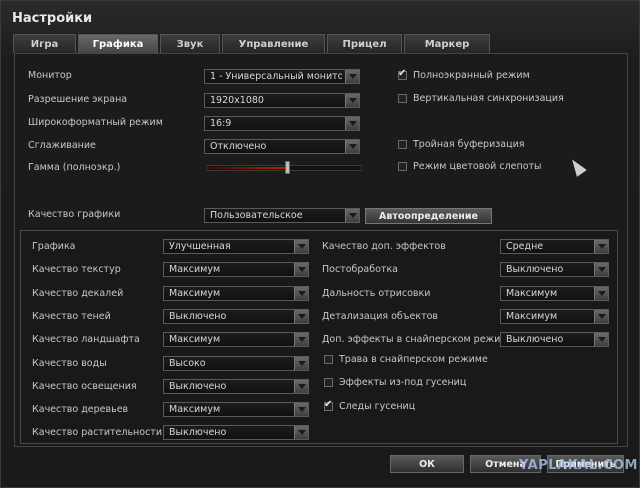 This screenshot has width=640, height=488. I want to click on fullscreen-label: Полноэкранный режим, so click(471, 75).